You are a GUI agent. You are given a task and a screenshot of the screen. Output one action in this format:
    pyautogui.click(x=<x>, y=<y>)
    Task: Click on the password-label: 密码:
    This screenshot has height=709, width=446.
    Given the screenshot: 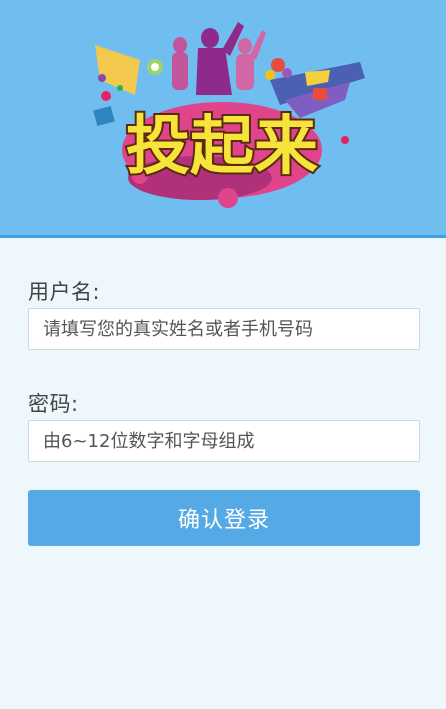 What is the action you would take?
    pyautogui.click(x=53, y=404)
    